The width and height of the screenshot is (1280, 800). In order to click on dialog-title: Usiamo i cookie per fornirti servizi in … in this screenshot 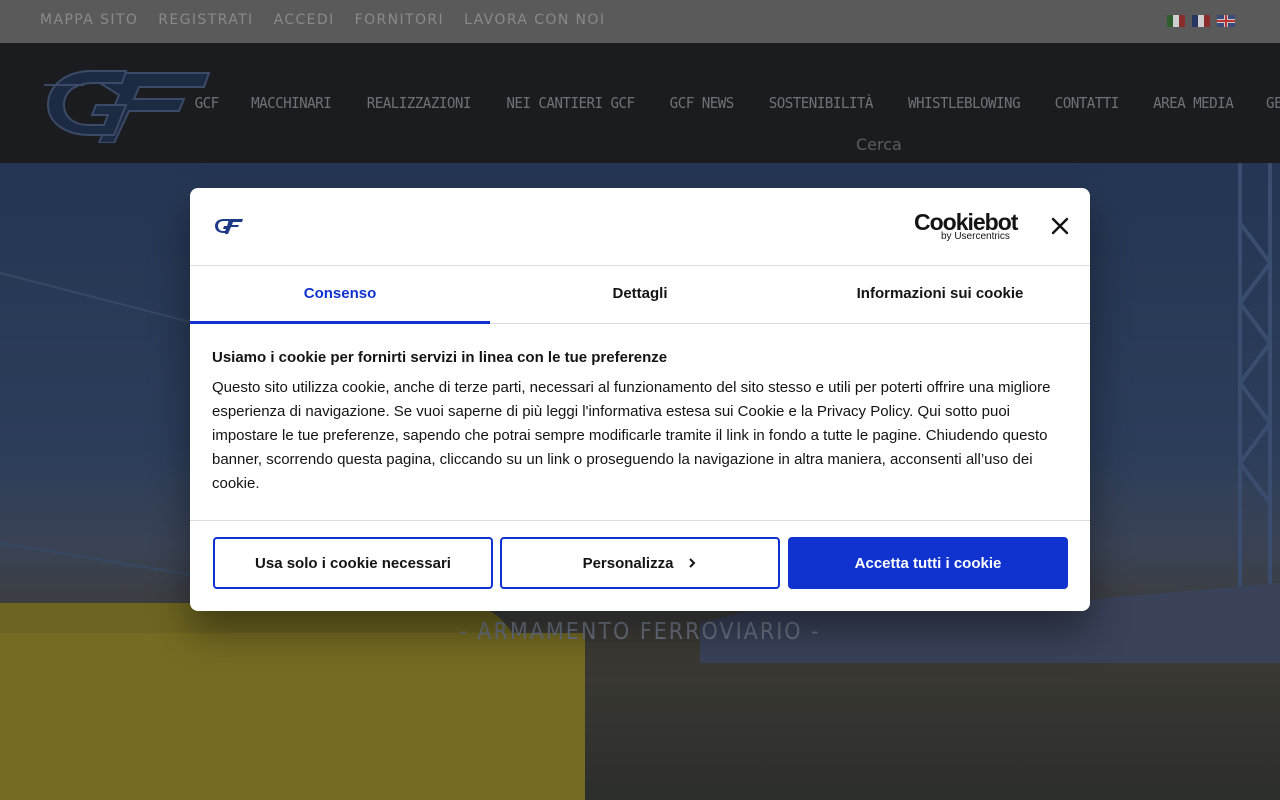, I will do `click(440, 357)`.